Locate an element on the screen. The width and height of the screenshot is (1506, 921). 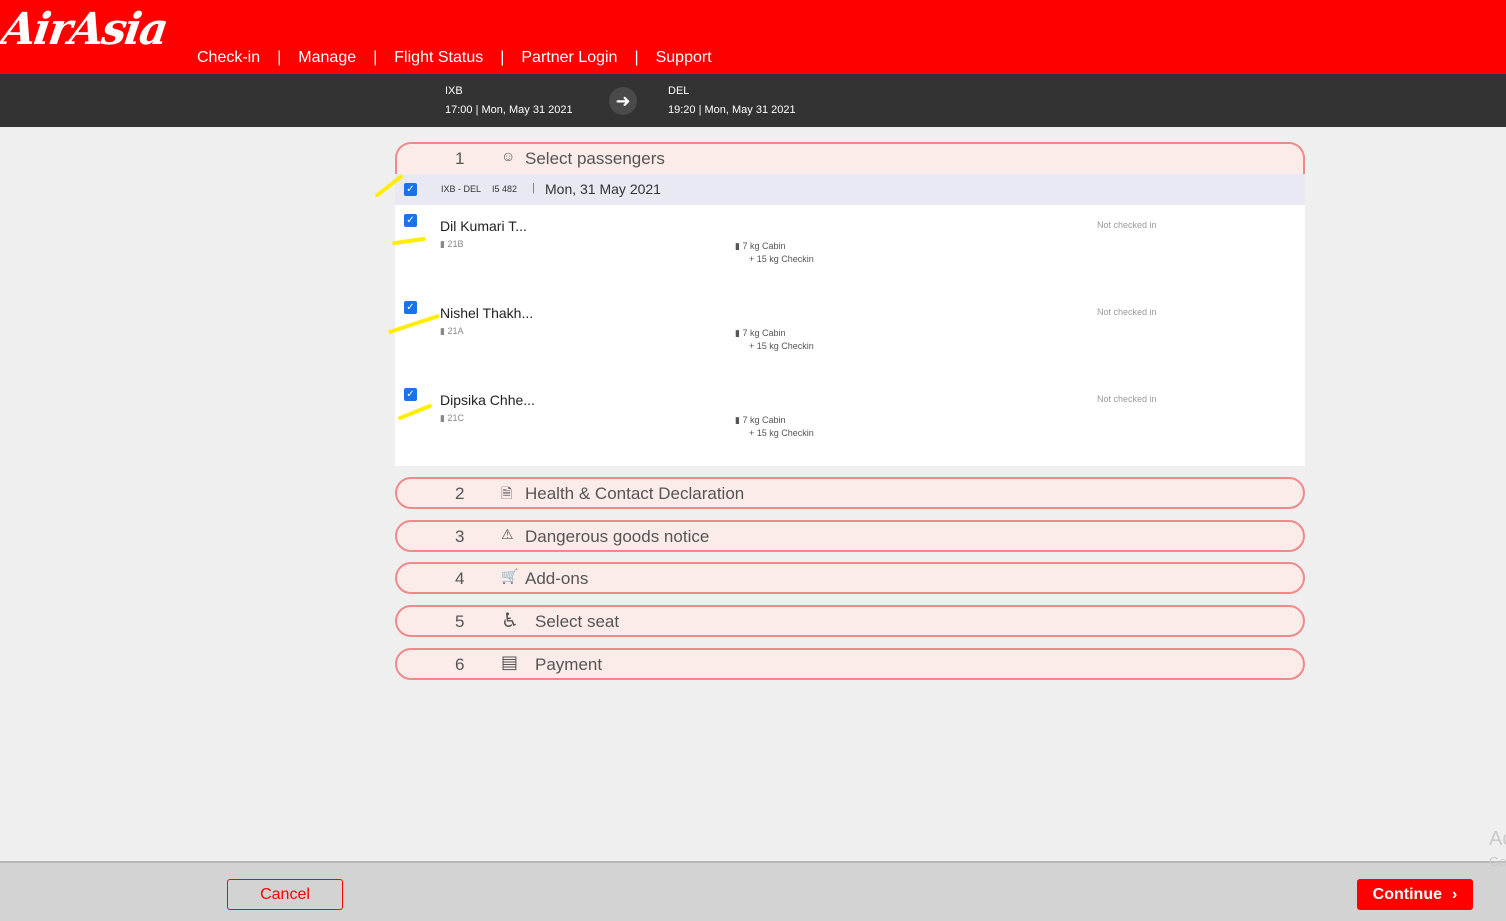
origin-code: IXB is located at coordinates (454, 91).